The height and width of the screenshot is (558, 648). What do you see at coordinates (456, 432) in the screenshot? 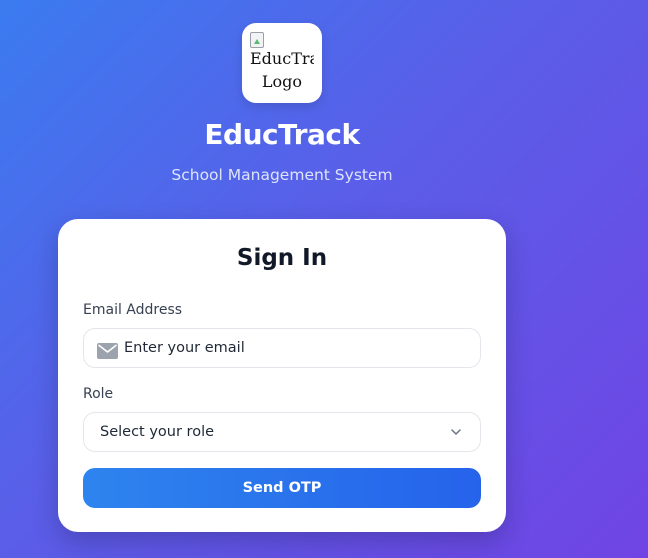
I see `chevron-down-icon` at bounding box center [456, 432].